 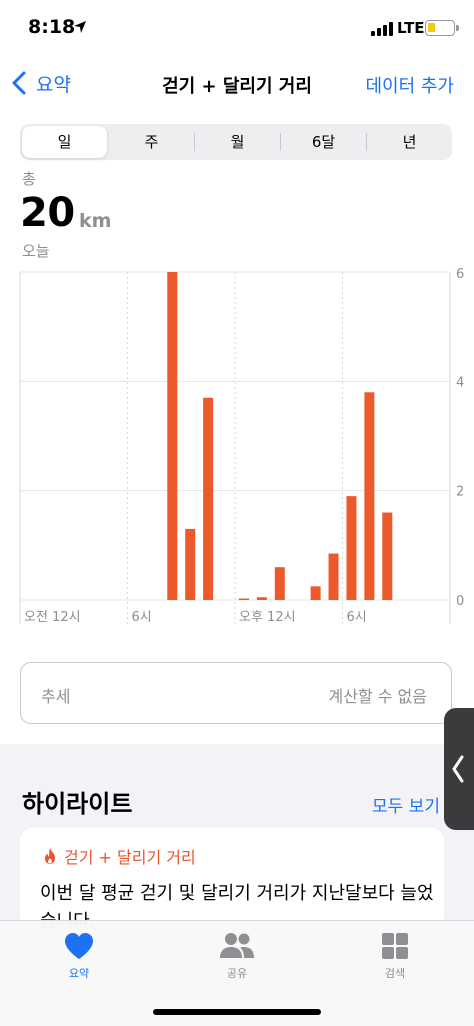 What do you see at coordinates (237, 973) in the screenshot?
I see `tab-label: 공유` at bounding box center [237, 973].